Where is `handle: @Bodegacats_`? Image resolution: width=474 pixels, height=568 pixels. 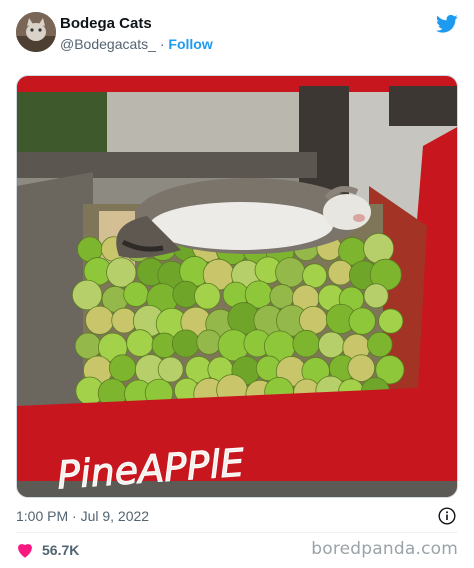
handle: @Bodegacats_ is located at coordinates (108, 44).